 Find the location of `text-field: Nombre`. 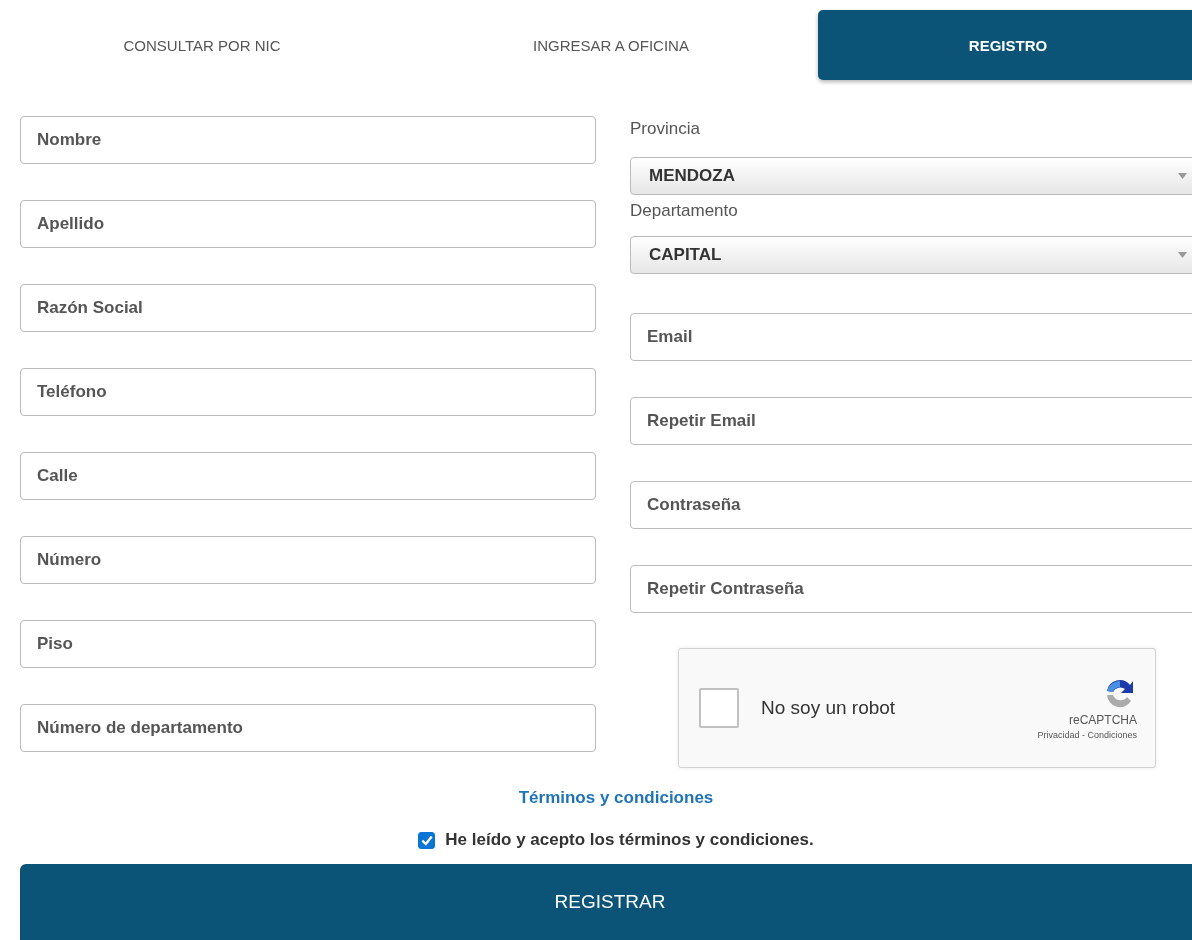

text-field: Nombre is located at coordinates (308, 140).